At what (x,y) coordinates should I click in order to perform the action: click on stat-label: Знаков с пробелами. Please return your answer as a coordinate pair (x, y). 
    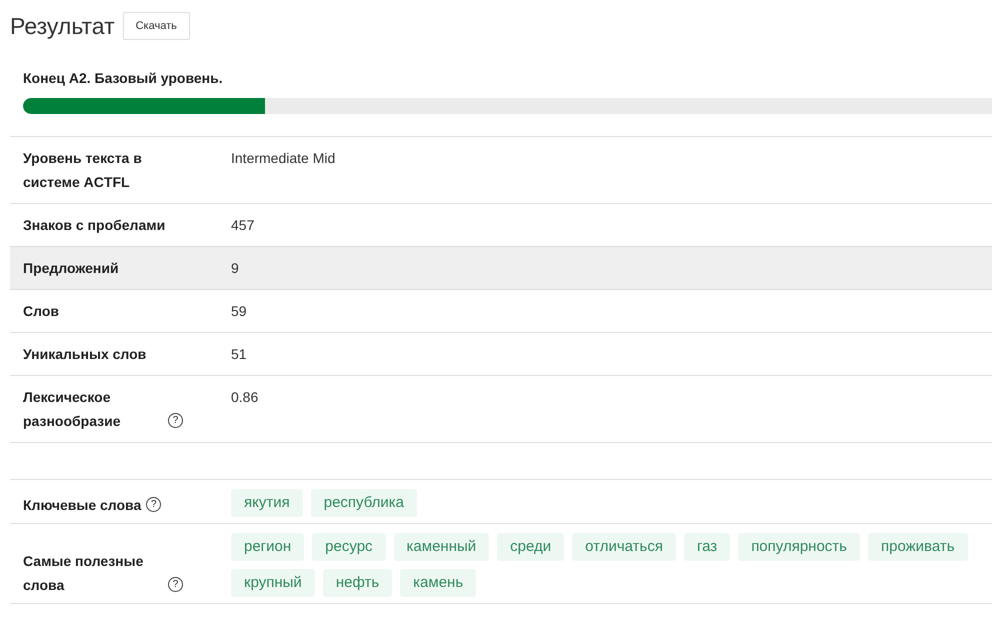
    Looking at the image, I should click on (94, 225).